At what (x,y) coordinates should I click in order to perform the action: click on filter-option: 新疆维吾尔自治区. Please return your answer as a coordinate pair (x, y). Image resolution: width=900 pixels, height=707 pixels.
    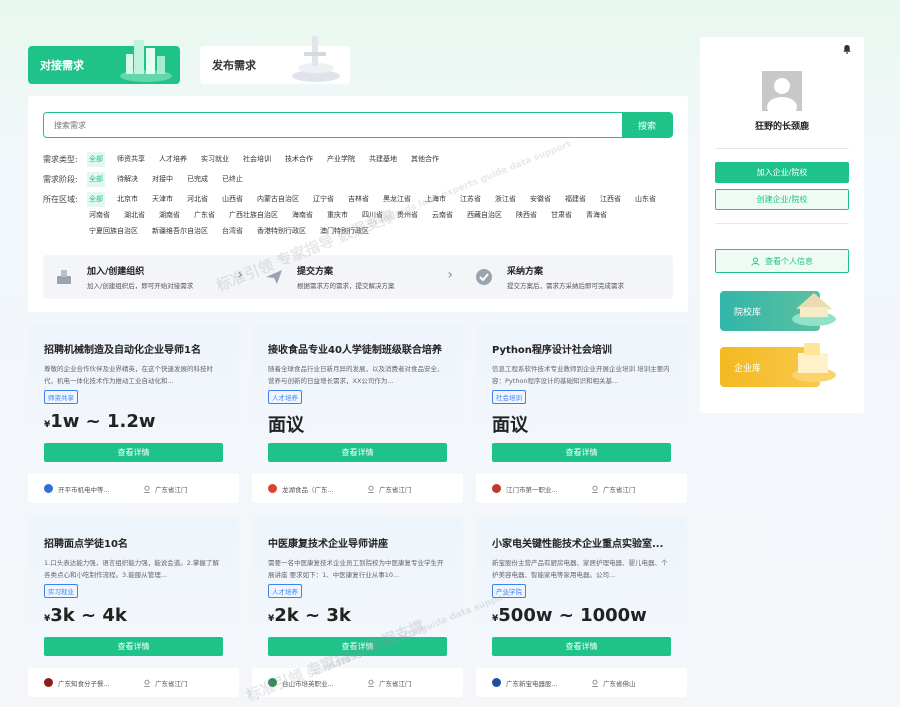
    Looking at the image, I should click on (180, 231).